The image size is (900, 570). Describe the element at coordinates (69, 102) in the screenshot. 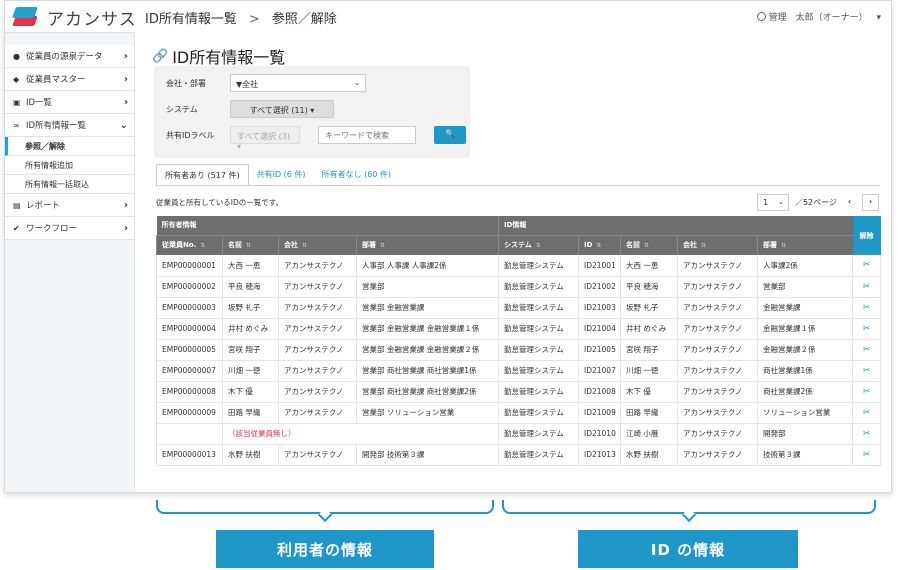

I see `sidebar-item-id-list: ▣ ID一覧 ›` at that location.